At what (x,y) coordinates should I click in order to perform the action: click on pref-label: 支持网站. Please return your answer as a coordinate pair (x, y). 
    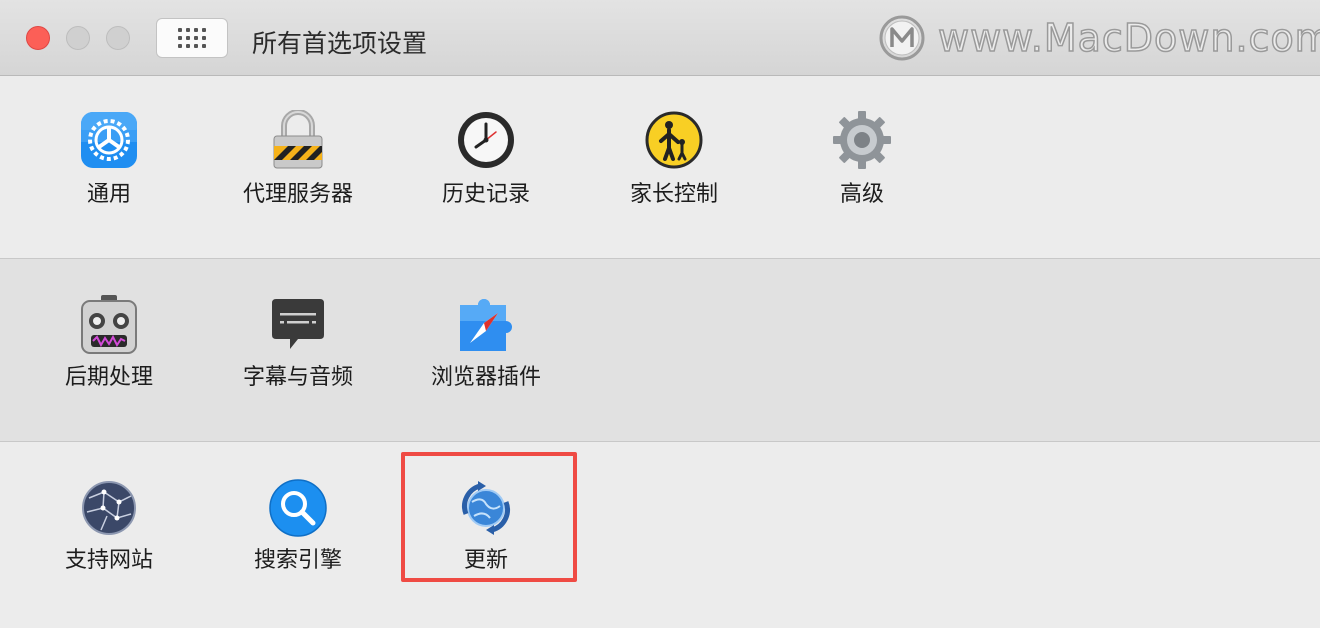
    Looking at the image, I should click on (108, 560).